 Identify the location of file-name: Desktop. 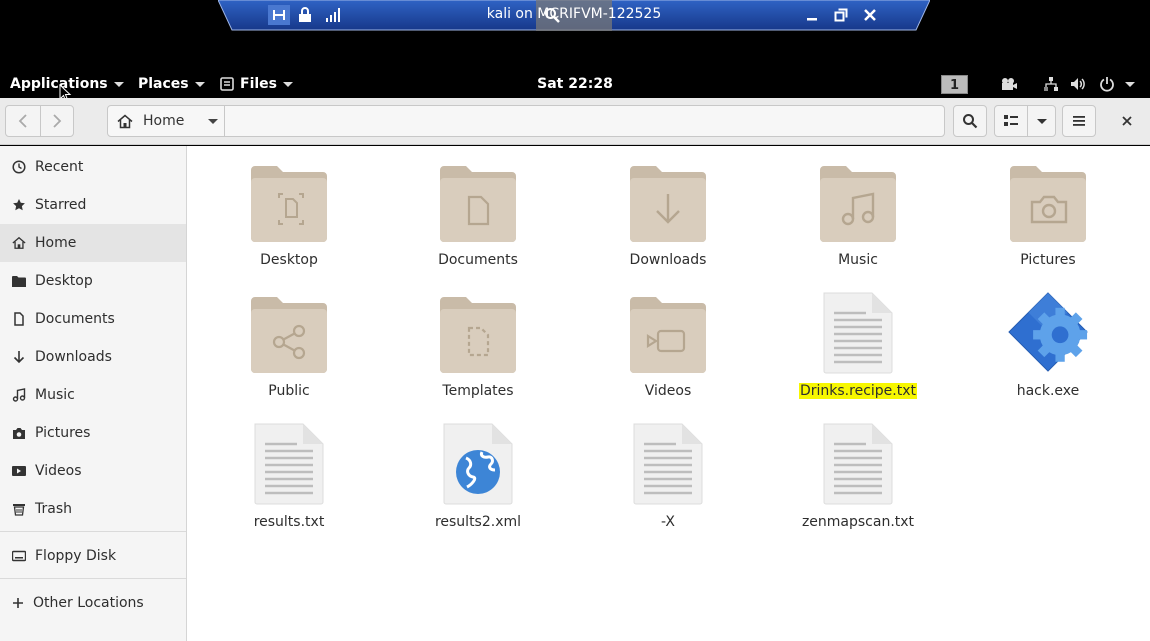
(289, 260).